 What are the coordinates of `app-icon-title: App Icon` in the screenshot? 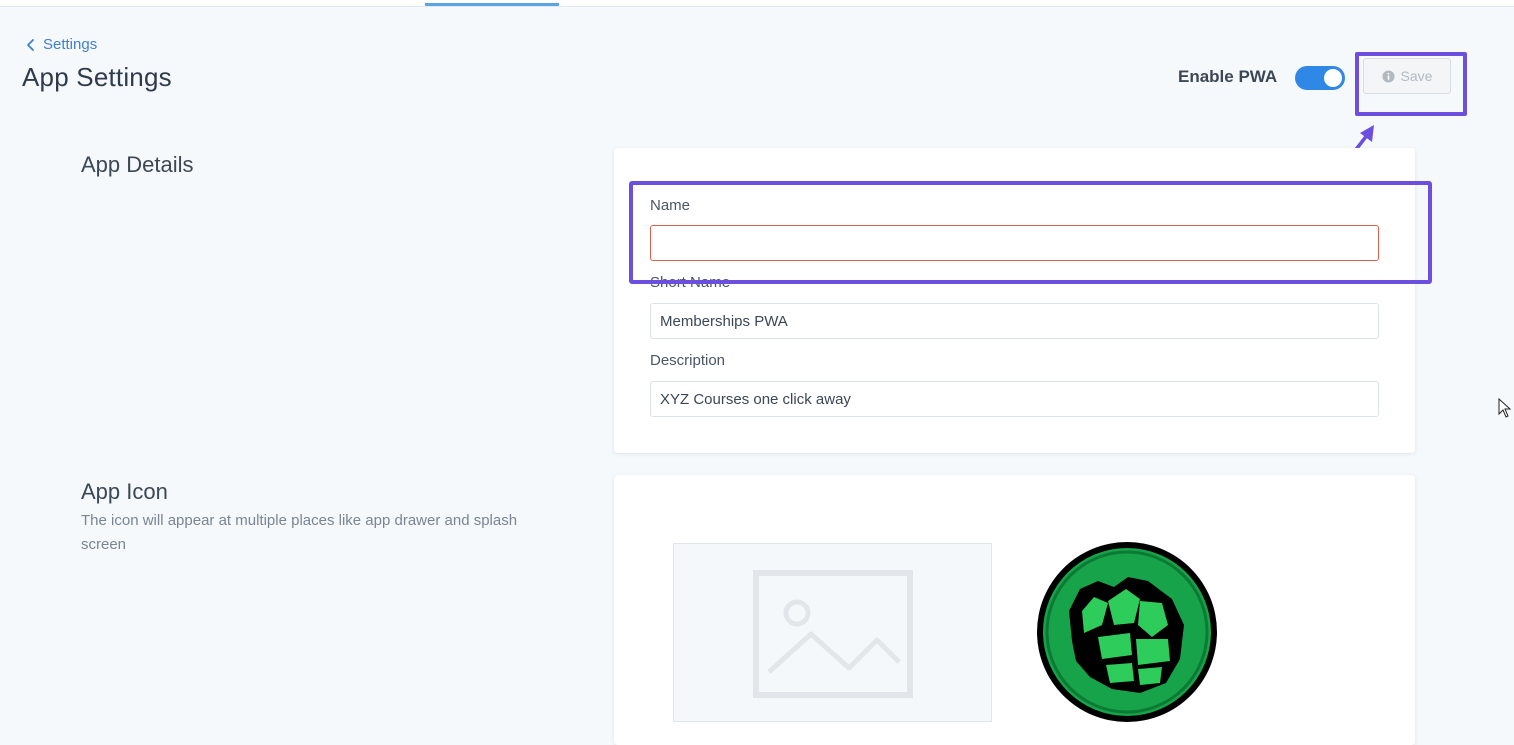 It's located at (124, 491).